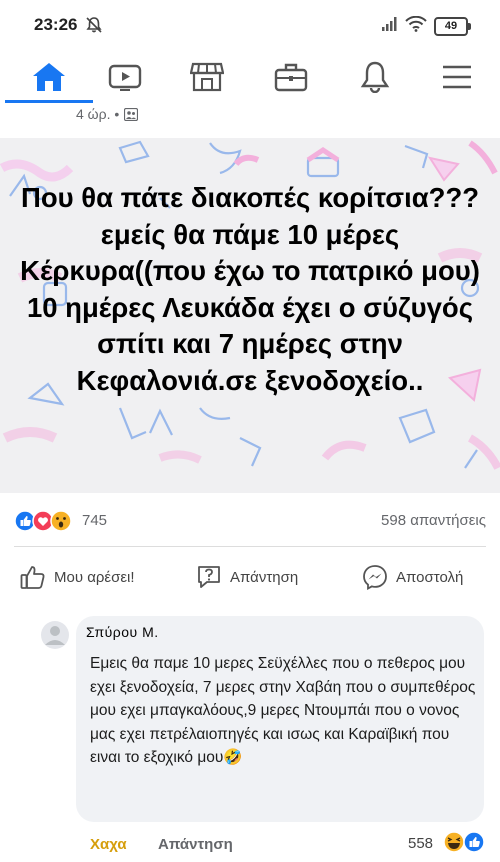 The width and height of the screenshot is (500, 862). Describe the element at coordinates (430, 577) in the screenshot. I see `send-label: Αποστολή` at that location.